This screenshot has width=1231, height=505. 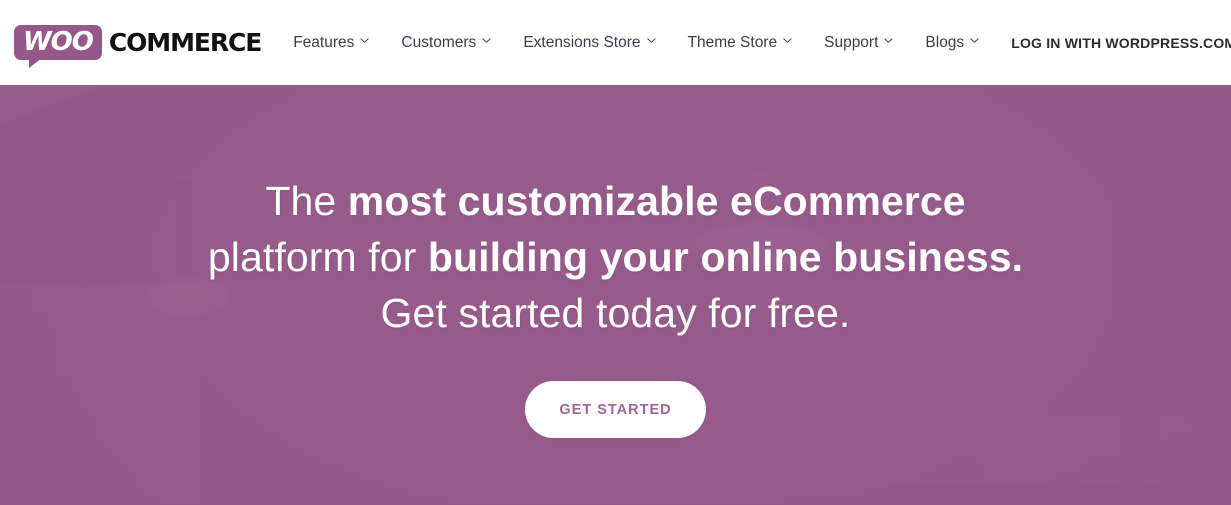 What do you see at coordinates (851, 42) in the screenshot?
I see `nav-item-label: Support` at bounding box center [851, 42].